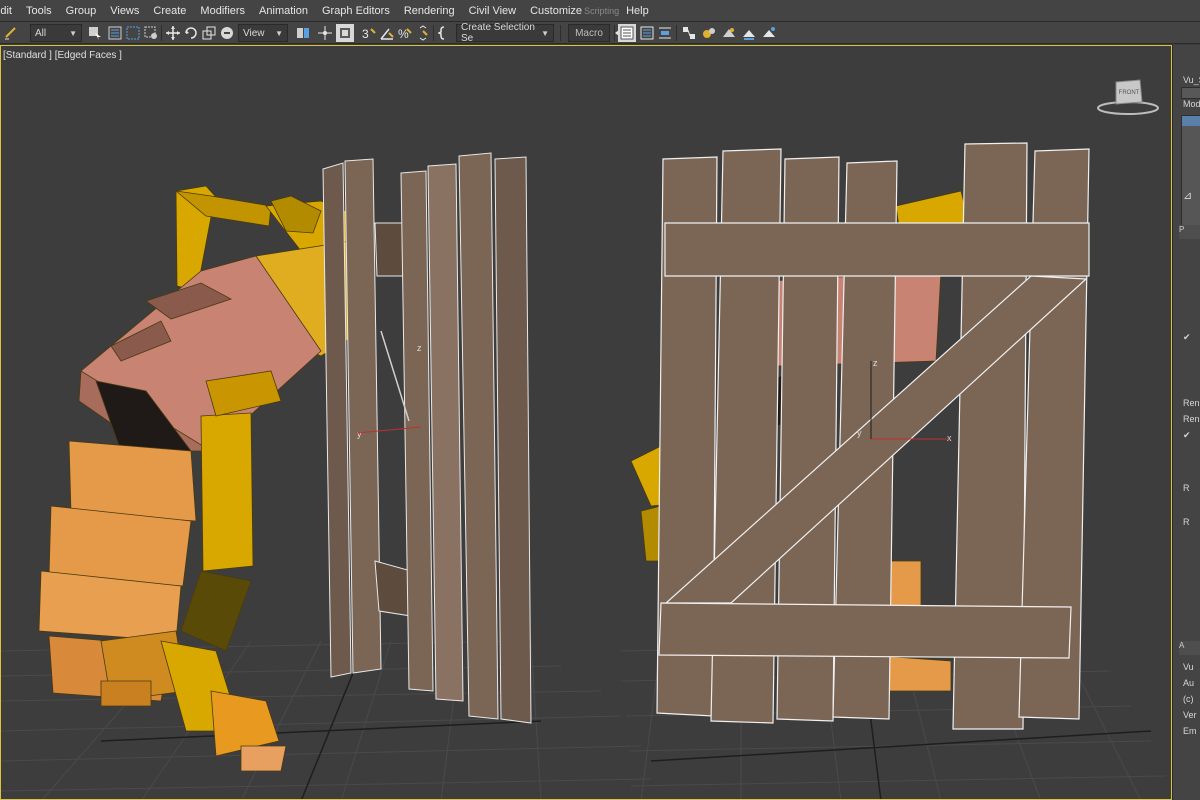 Image resolution: width=1200 pixels, height=800 pixels. Describe the element at coordinates (405, 33) in the screenshot. I see `percent-snap-icon: %` at that location.